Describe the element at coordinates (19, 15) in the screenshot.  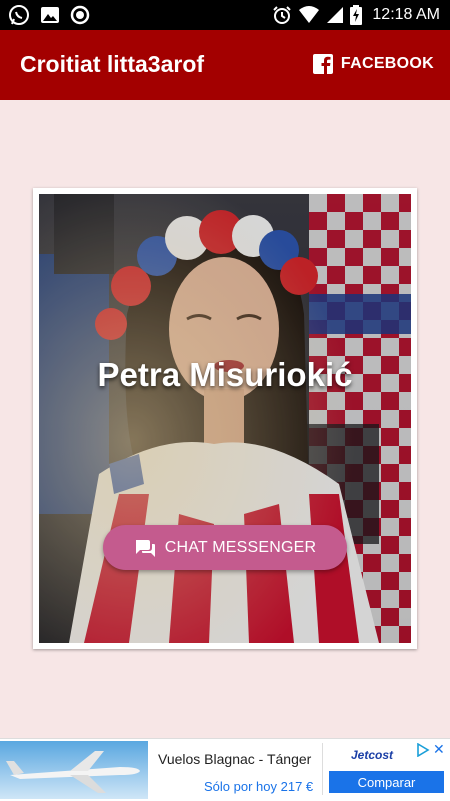
I see `whatsapp-icon` at that location.